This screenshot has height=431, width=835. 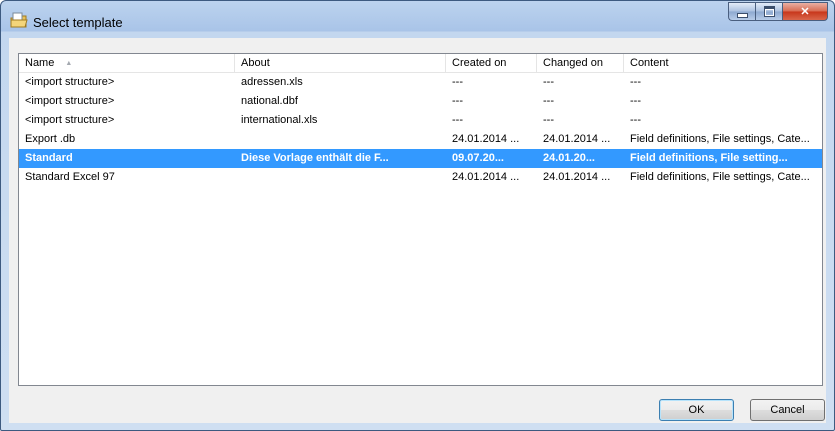 What do you see at coordinates (272, 82) in the screenshot?
I see `cell-about: adressen.xls` at bounding box center [272, 82].